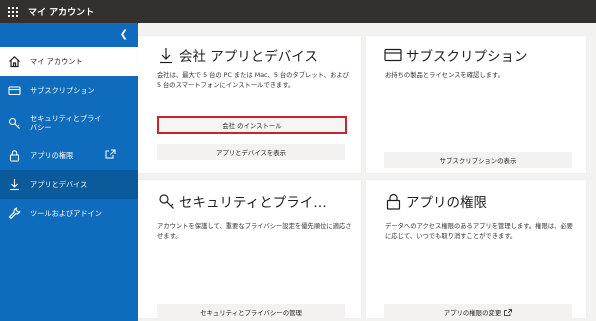 The height and width of the screenshot is (321, 596). What do you see at coordinates (14, 62) in the screenshot?
I see `home-icon` at bounding box center [14, 62].